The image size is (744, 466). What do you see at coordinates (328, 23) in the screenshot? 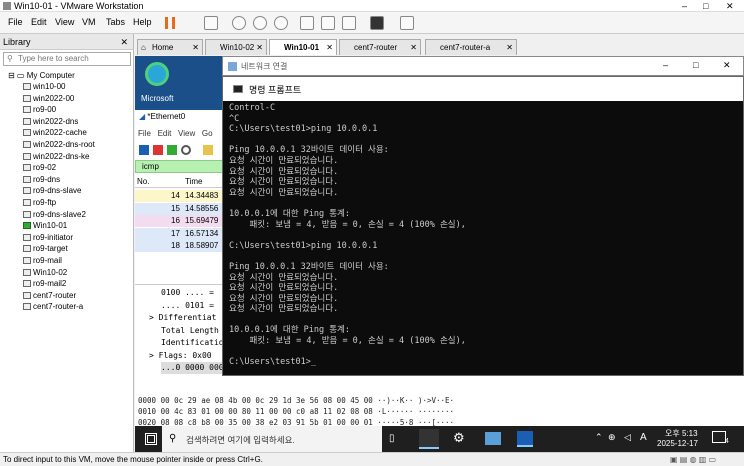
I see `thumbnail-view-icon` at bounding box center [328, 23].